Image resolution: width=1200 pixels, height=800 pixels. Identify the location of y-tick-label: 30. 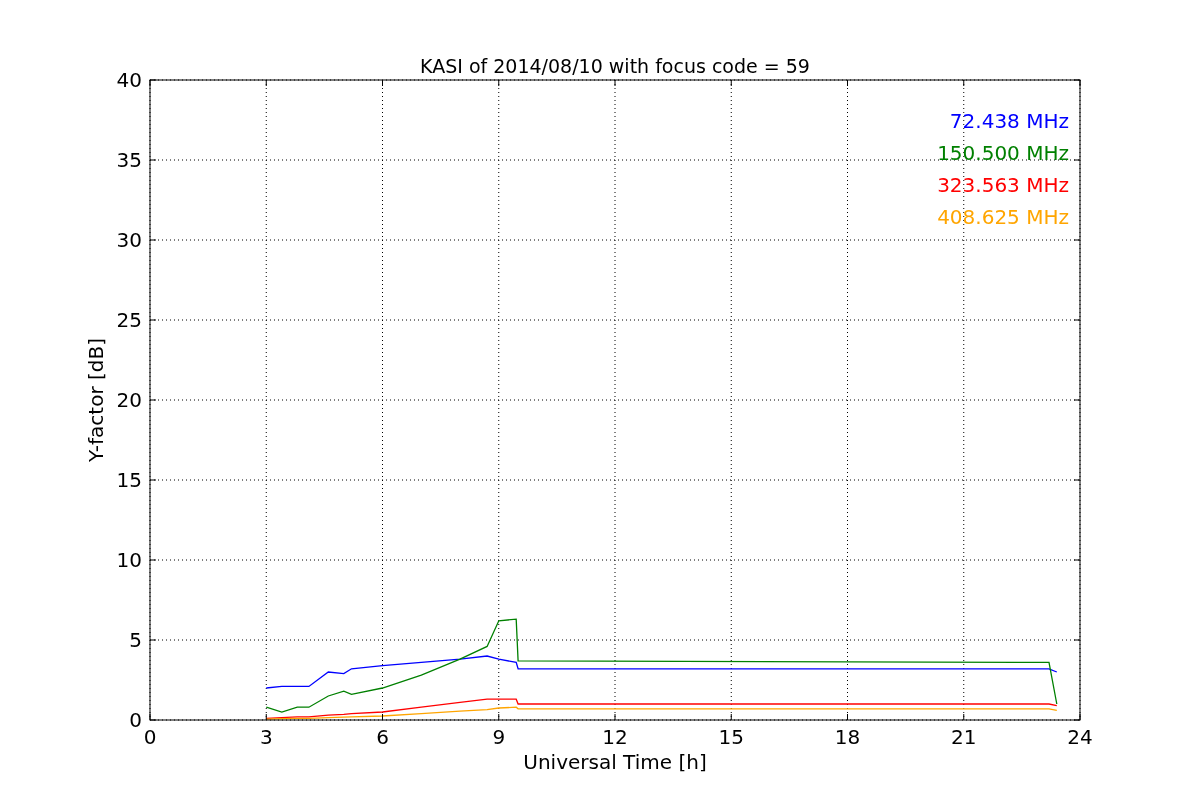
(129, 240).